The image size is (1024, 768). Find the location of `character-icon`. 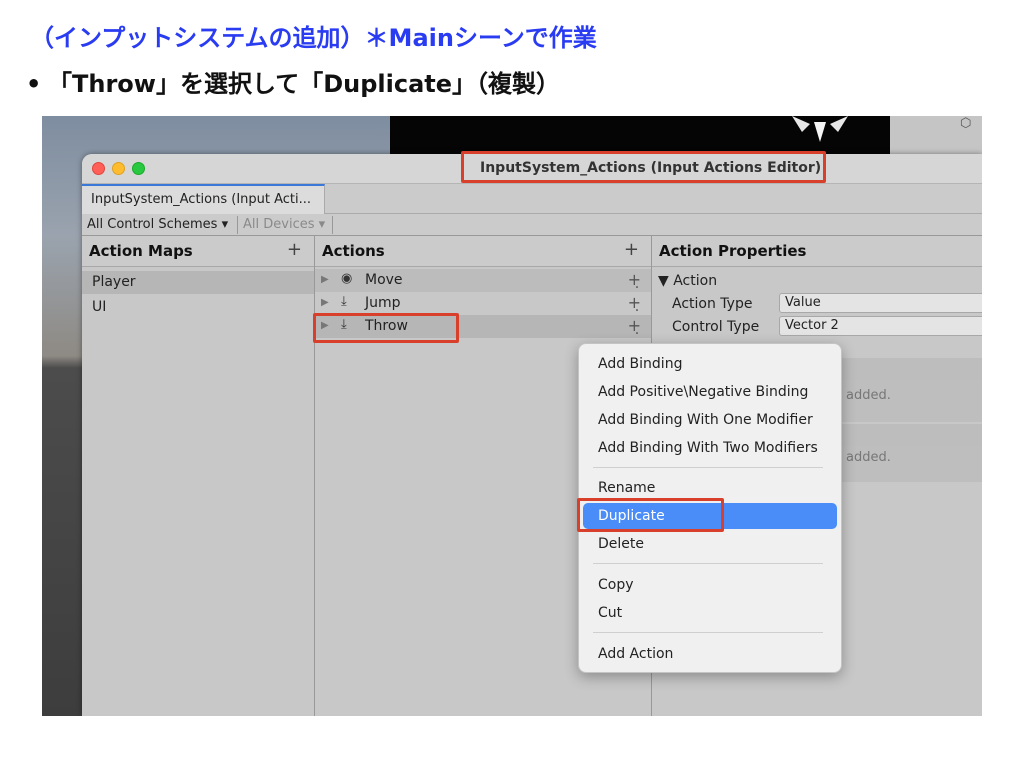

character-icon is located at coordinates (820, 129).